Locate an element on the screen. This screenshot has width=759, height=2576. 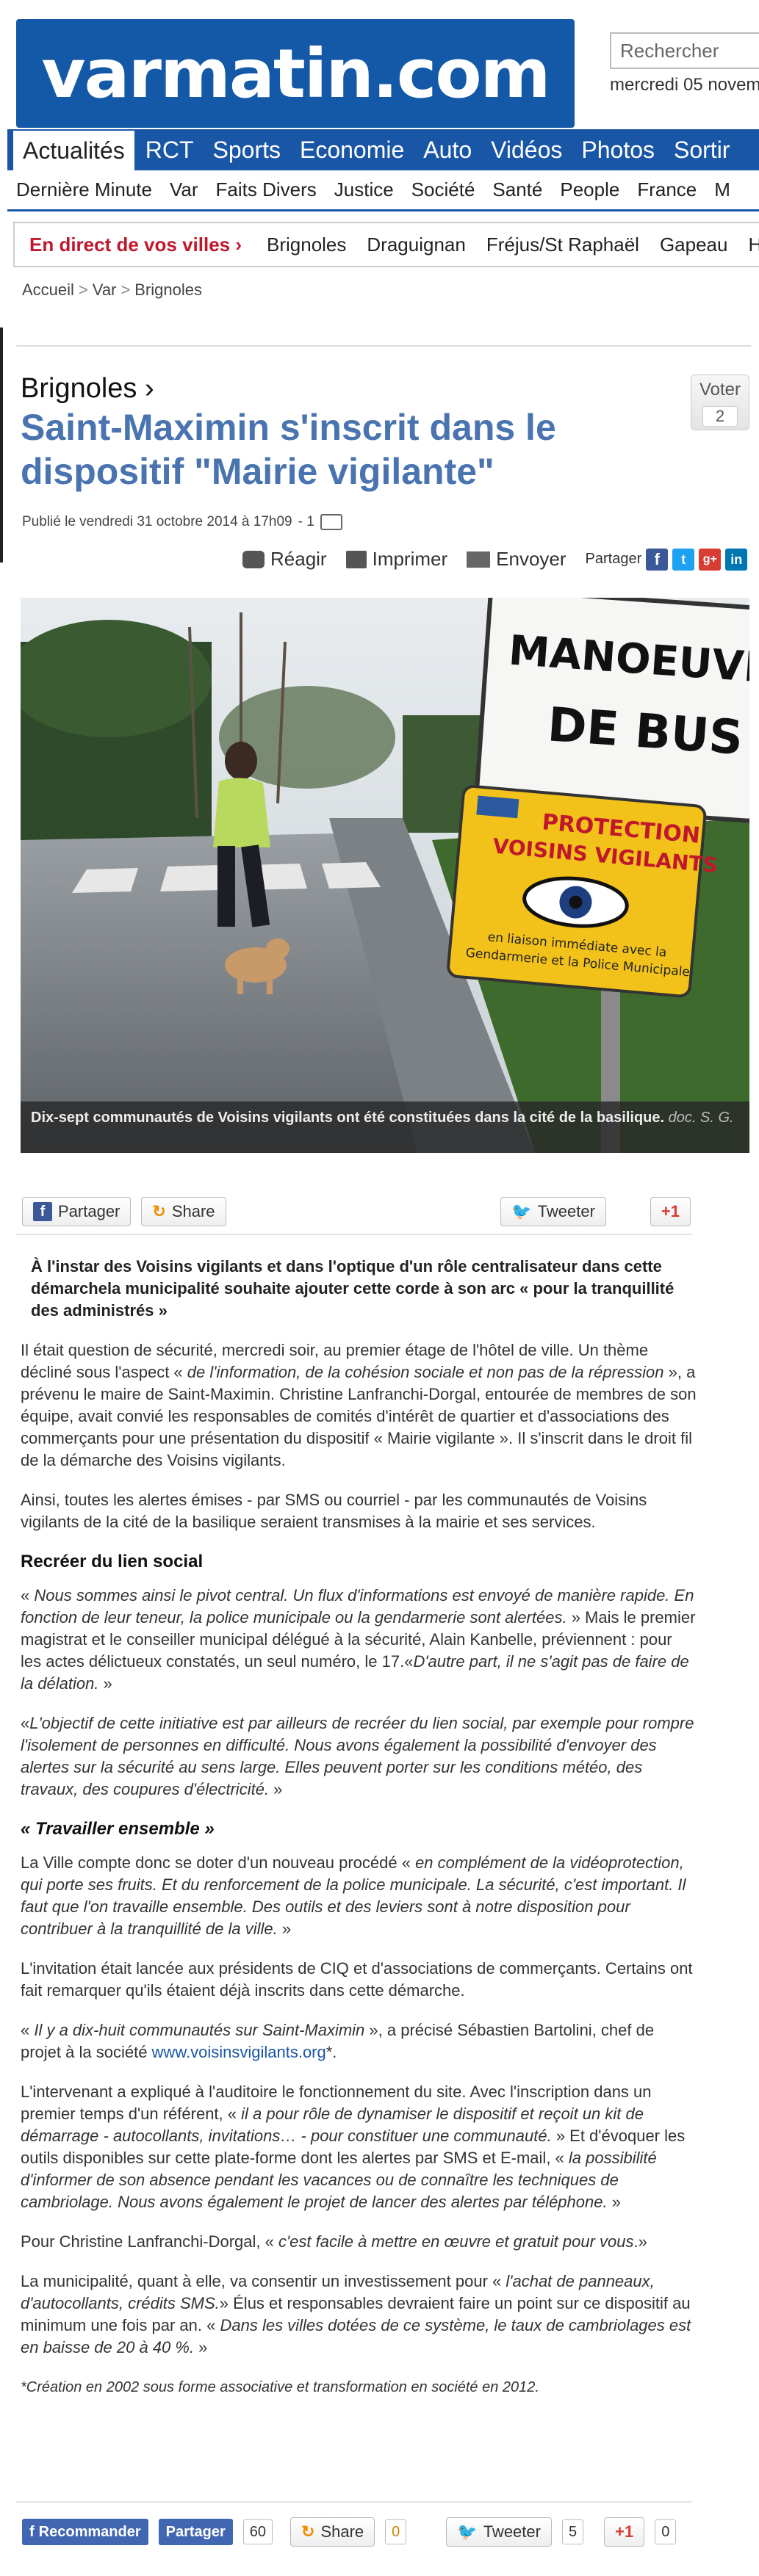
city-link: Fréjus/St Raphaël is located at coordinates (563, 245).